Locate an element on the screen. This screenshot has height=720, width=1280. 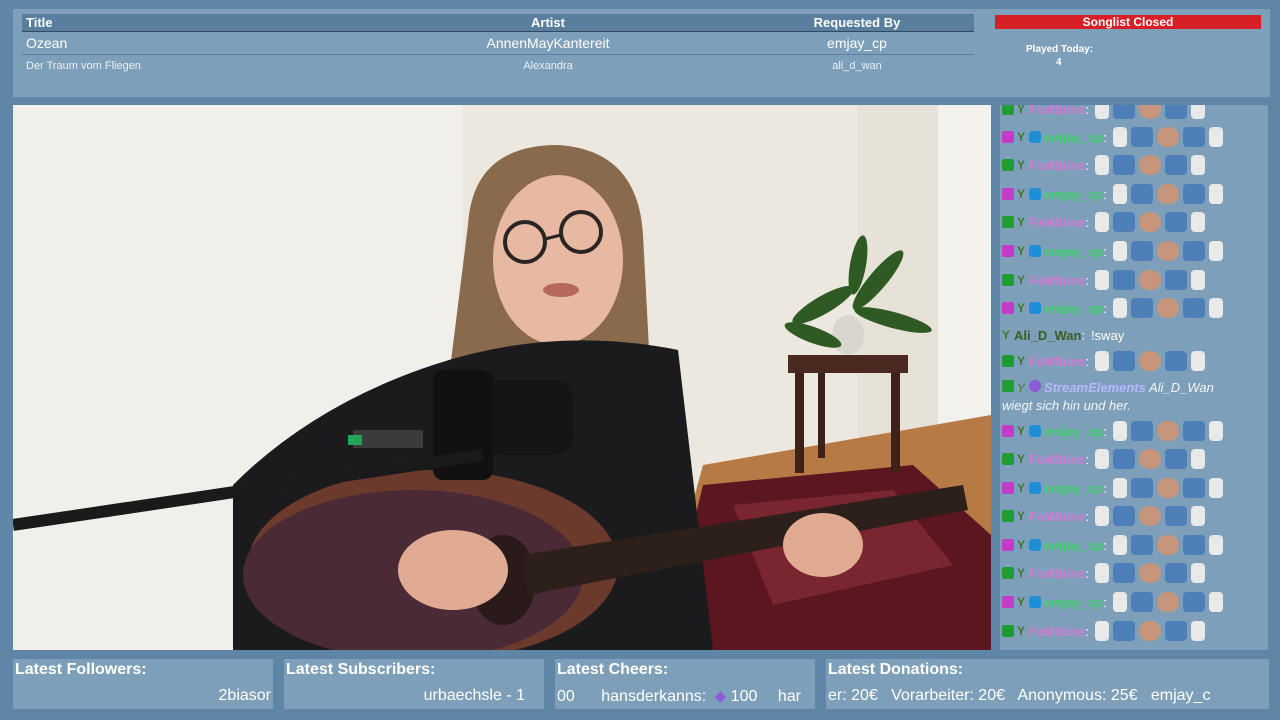
bits-icon: ◆ is located at coordinates (720, 696).